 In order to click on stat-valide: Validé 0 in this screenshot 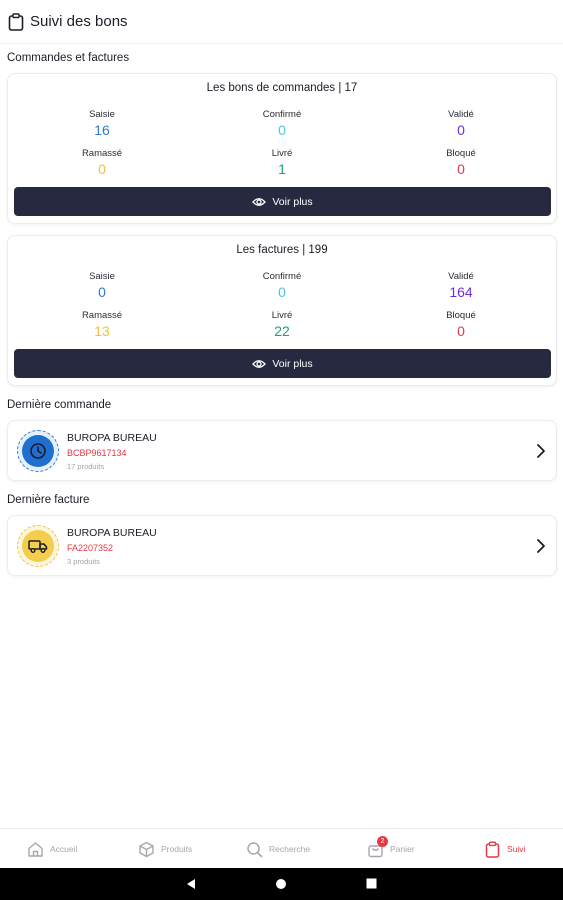, I will do `click(461, 123)`.